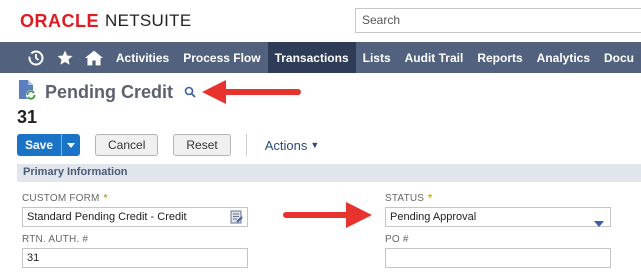 This screenshot has height=272, width=641. Describe the element at coordinates (109, 91) in the screenshot. I see `page-title: Pending Credit` at that location.